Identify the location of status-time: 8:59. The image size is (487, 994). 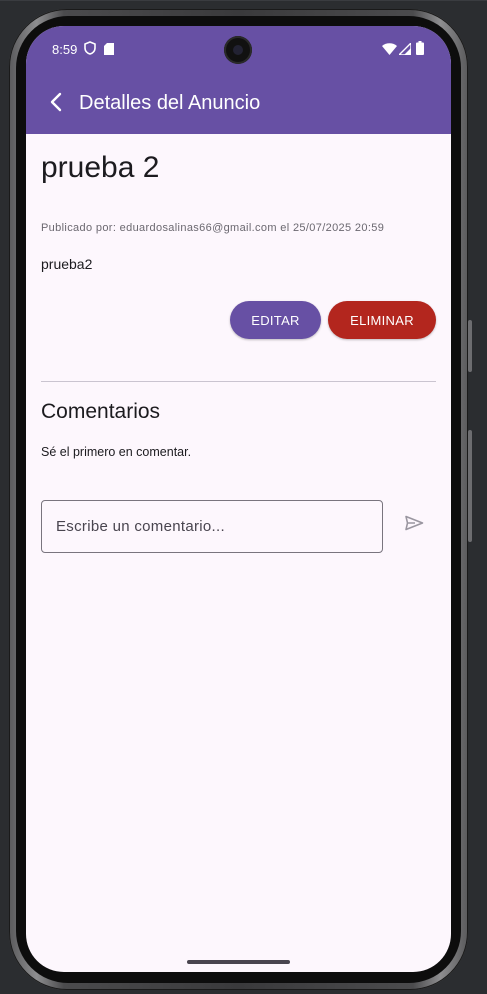
(65, 49).